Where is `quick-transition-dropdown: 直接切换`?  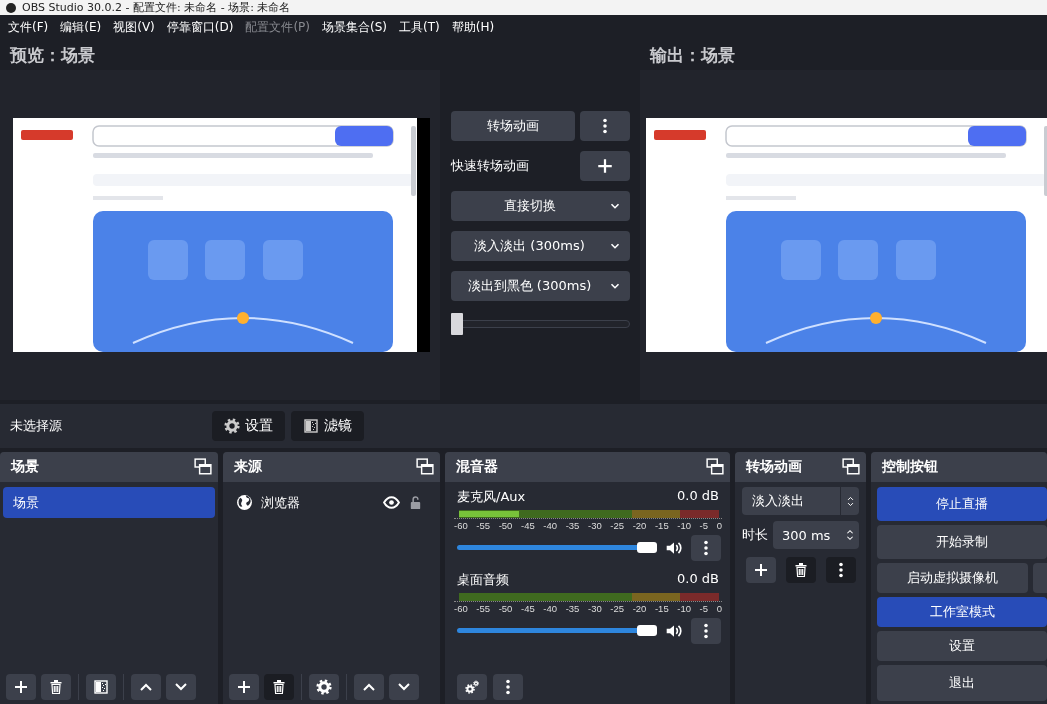
quick-transition-dropdown: 直接切换 is located at coordinates (540, 206).